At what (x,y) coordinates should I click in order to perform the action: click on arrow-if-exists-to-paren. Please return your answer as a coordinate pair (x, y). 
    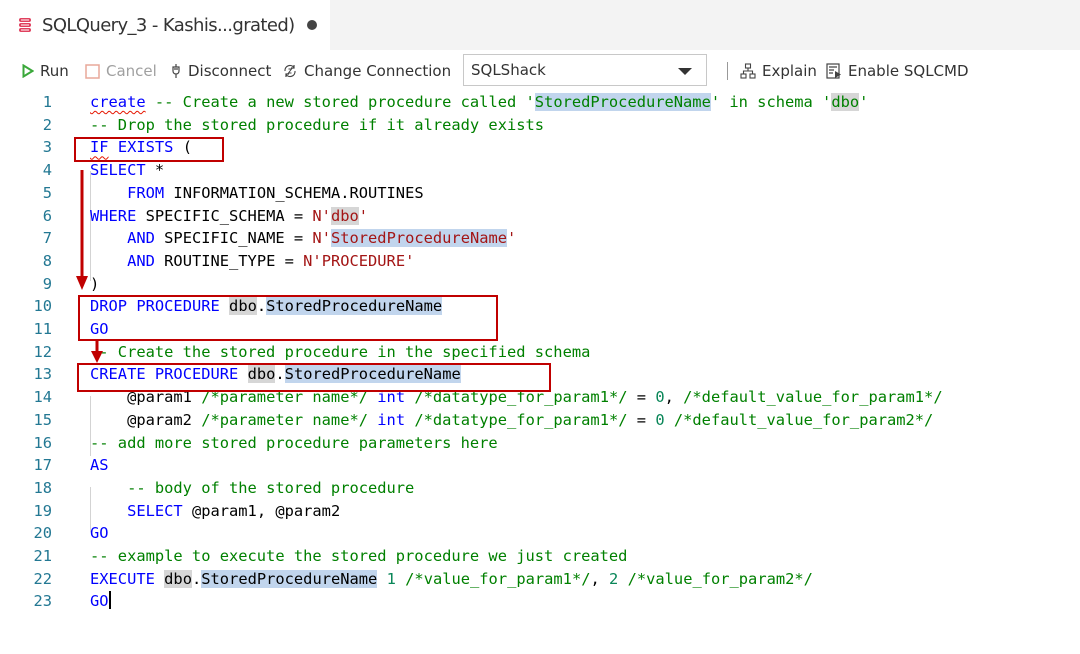
    Looking at the image, I should click on (82, 230).